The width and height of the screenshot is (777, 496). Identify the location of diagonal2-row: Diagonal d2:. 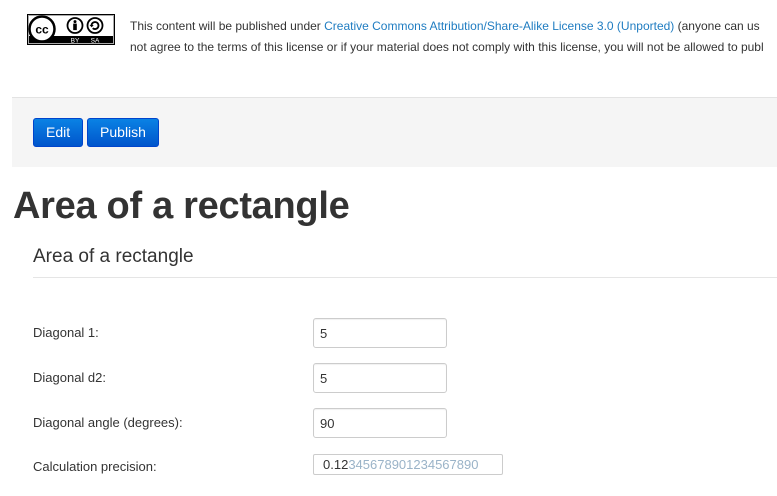
(405, 378).